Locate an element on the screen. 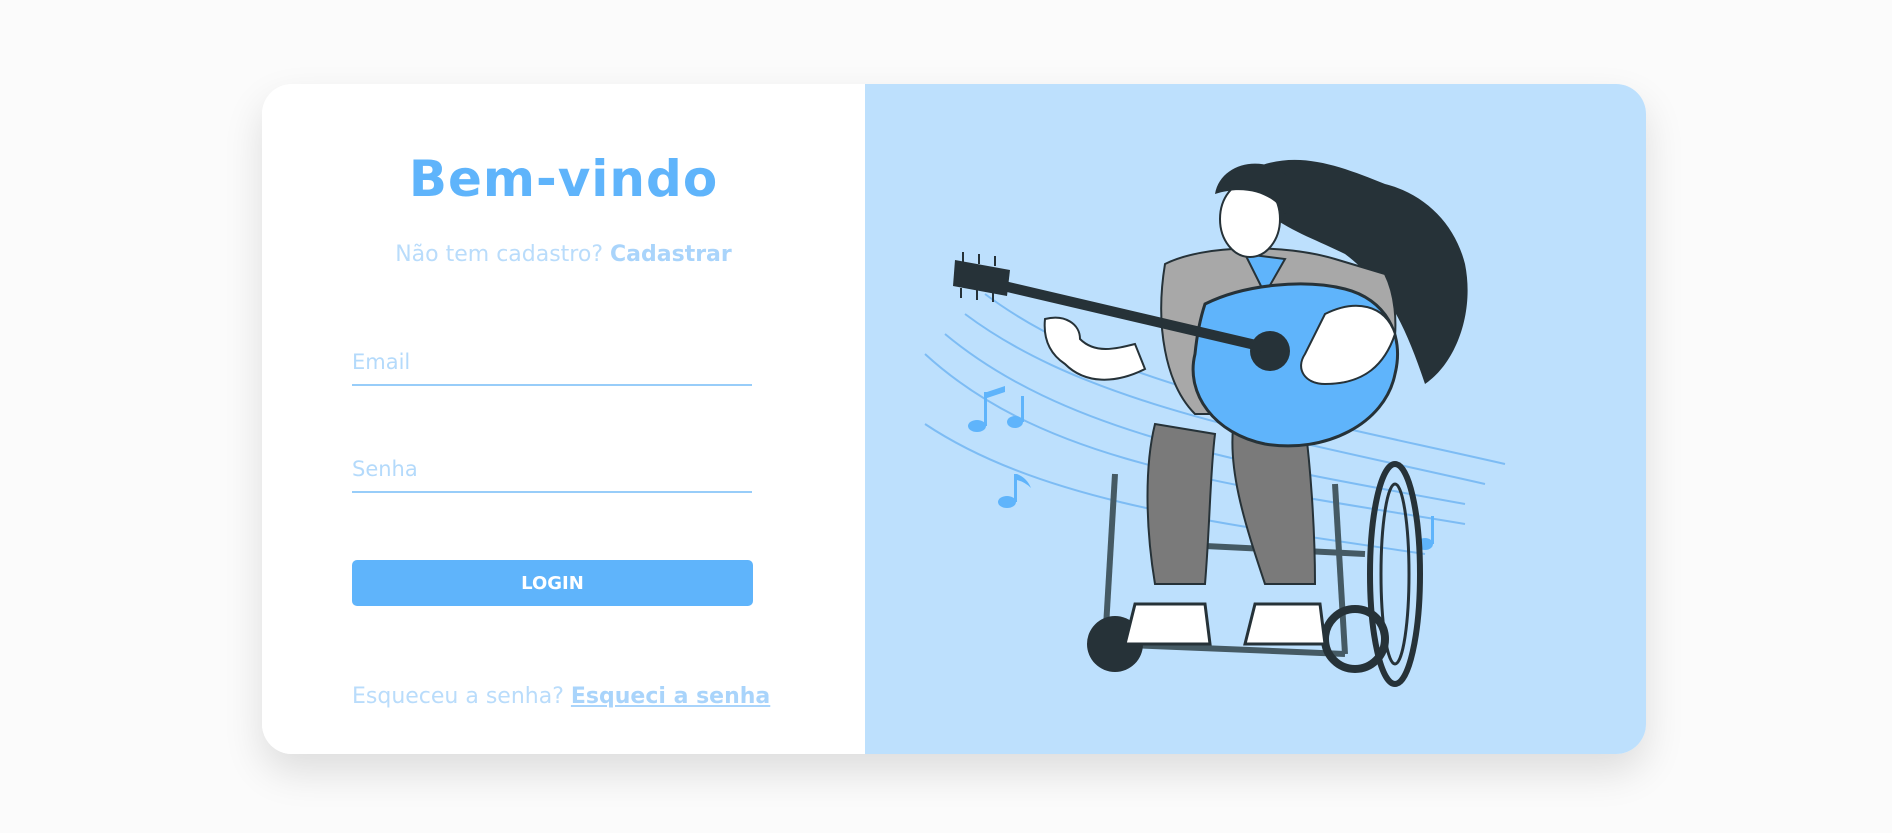  forgot-prompt-text: Esqueceu a senha? is located at coordinates (458, 696).